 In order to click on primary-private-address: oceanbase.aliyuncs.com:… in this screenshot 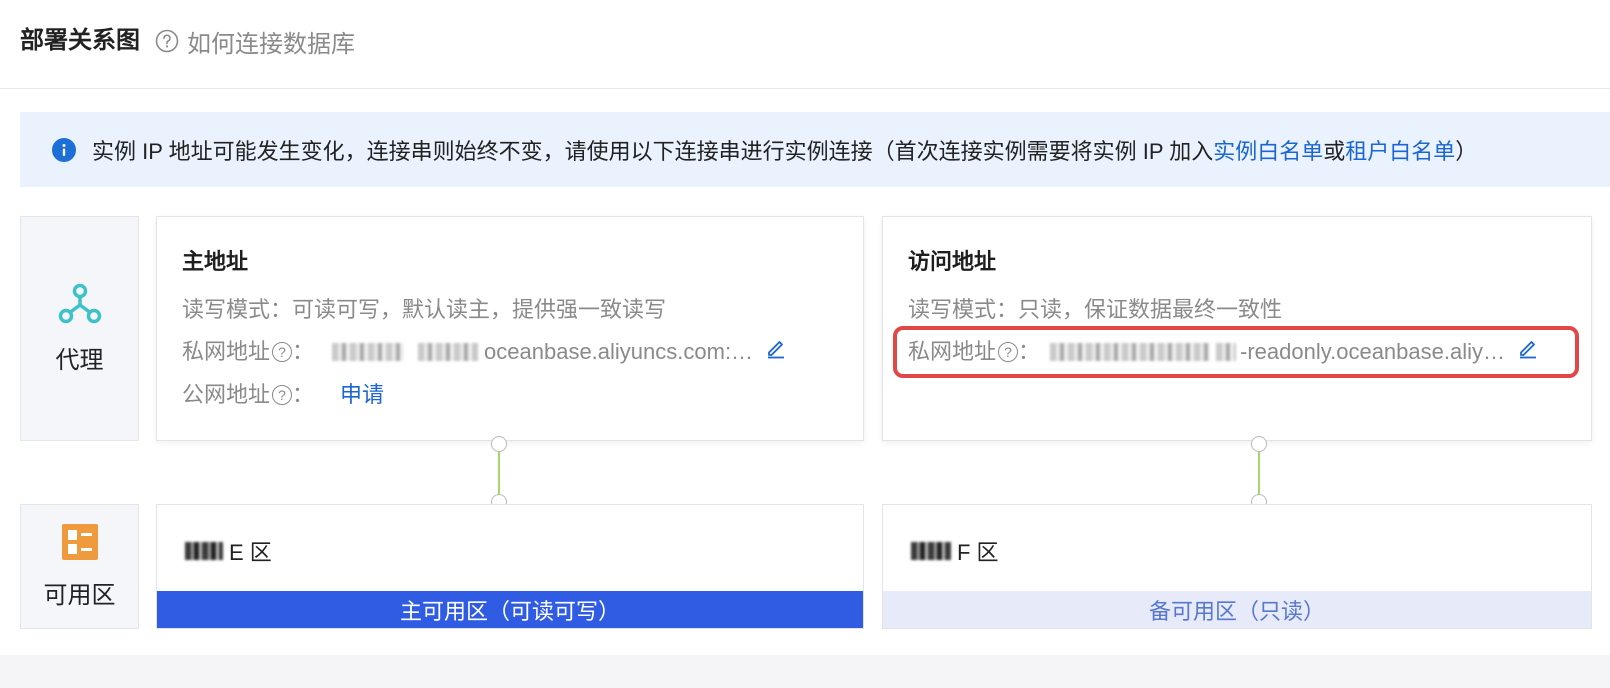, I will do `click(618, 352)`.